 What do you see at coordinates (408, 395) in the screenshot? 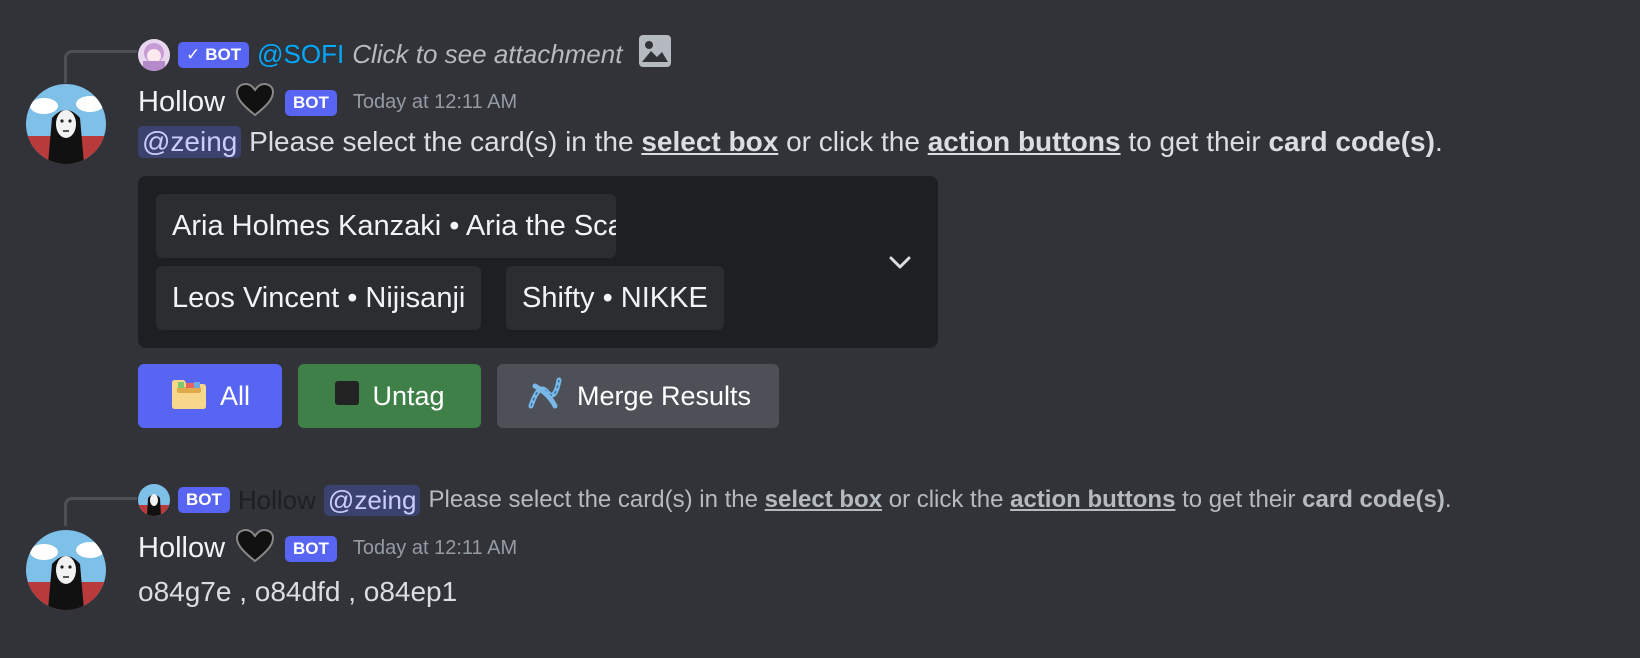
I see `untag-button-label: Untag` at bounding box center [408, 395].